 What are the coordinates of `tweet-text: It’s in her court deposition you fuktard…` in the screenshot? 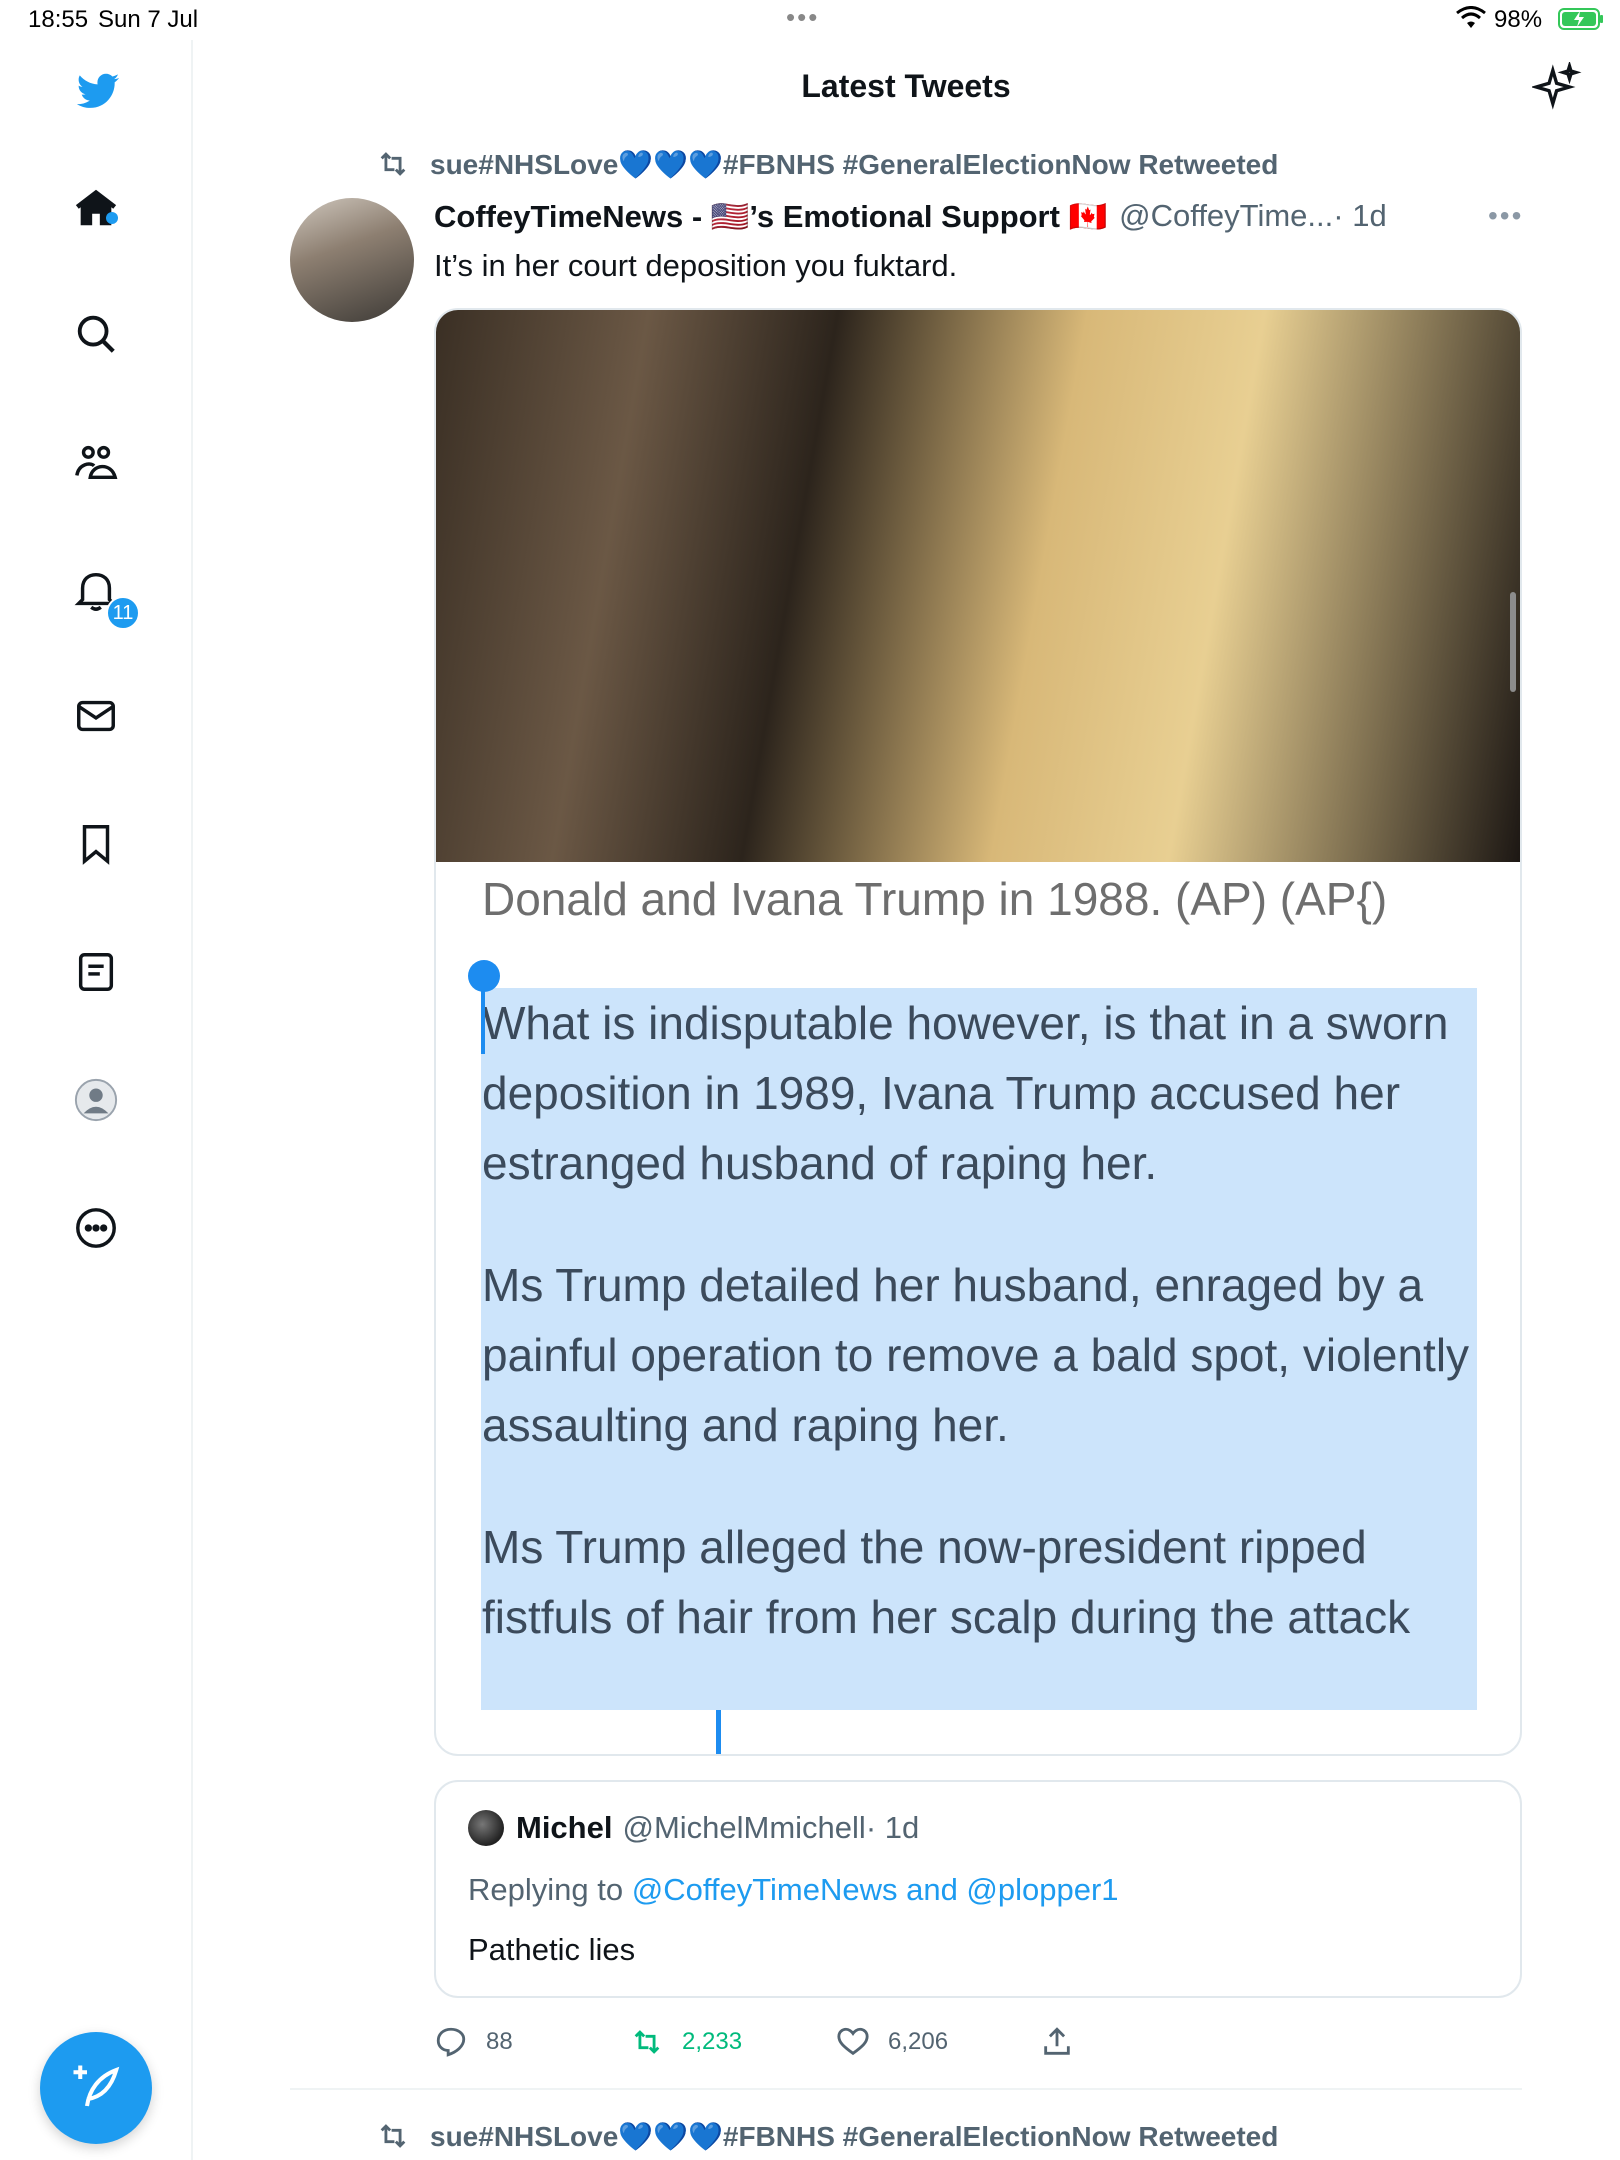 It's located at (696, 265).